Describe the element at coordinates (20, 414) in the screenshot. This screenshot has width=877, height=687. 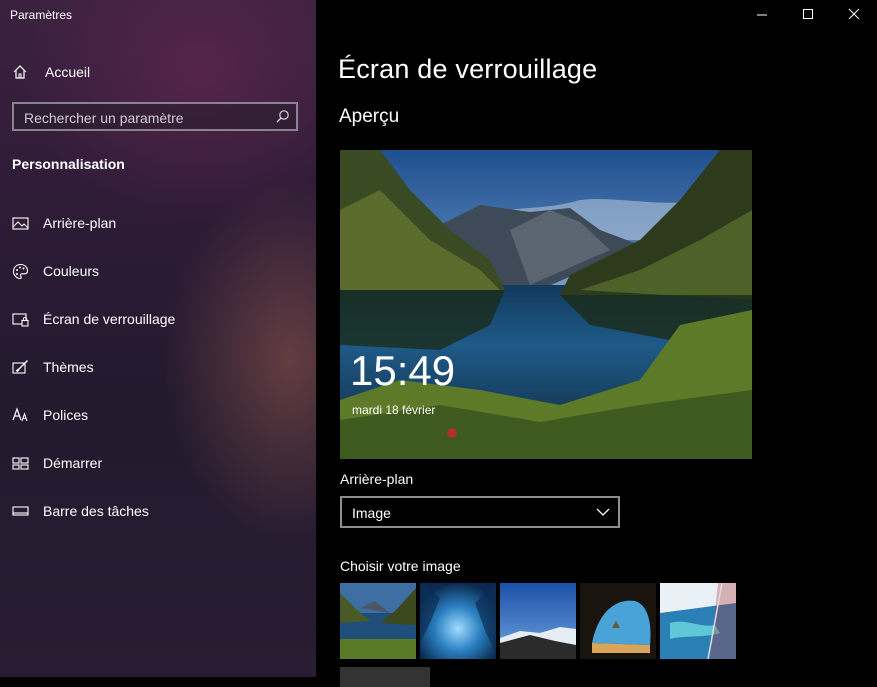
I see `font-icon` at that location.